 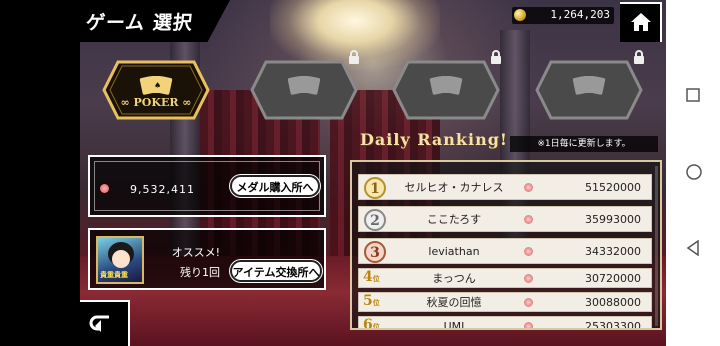 I want to click on tab-label: ∞ POKER ∞, so click(x=156, y=102).